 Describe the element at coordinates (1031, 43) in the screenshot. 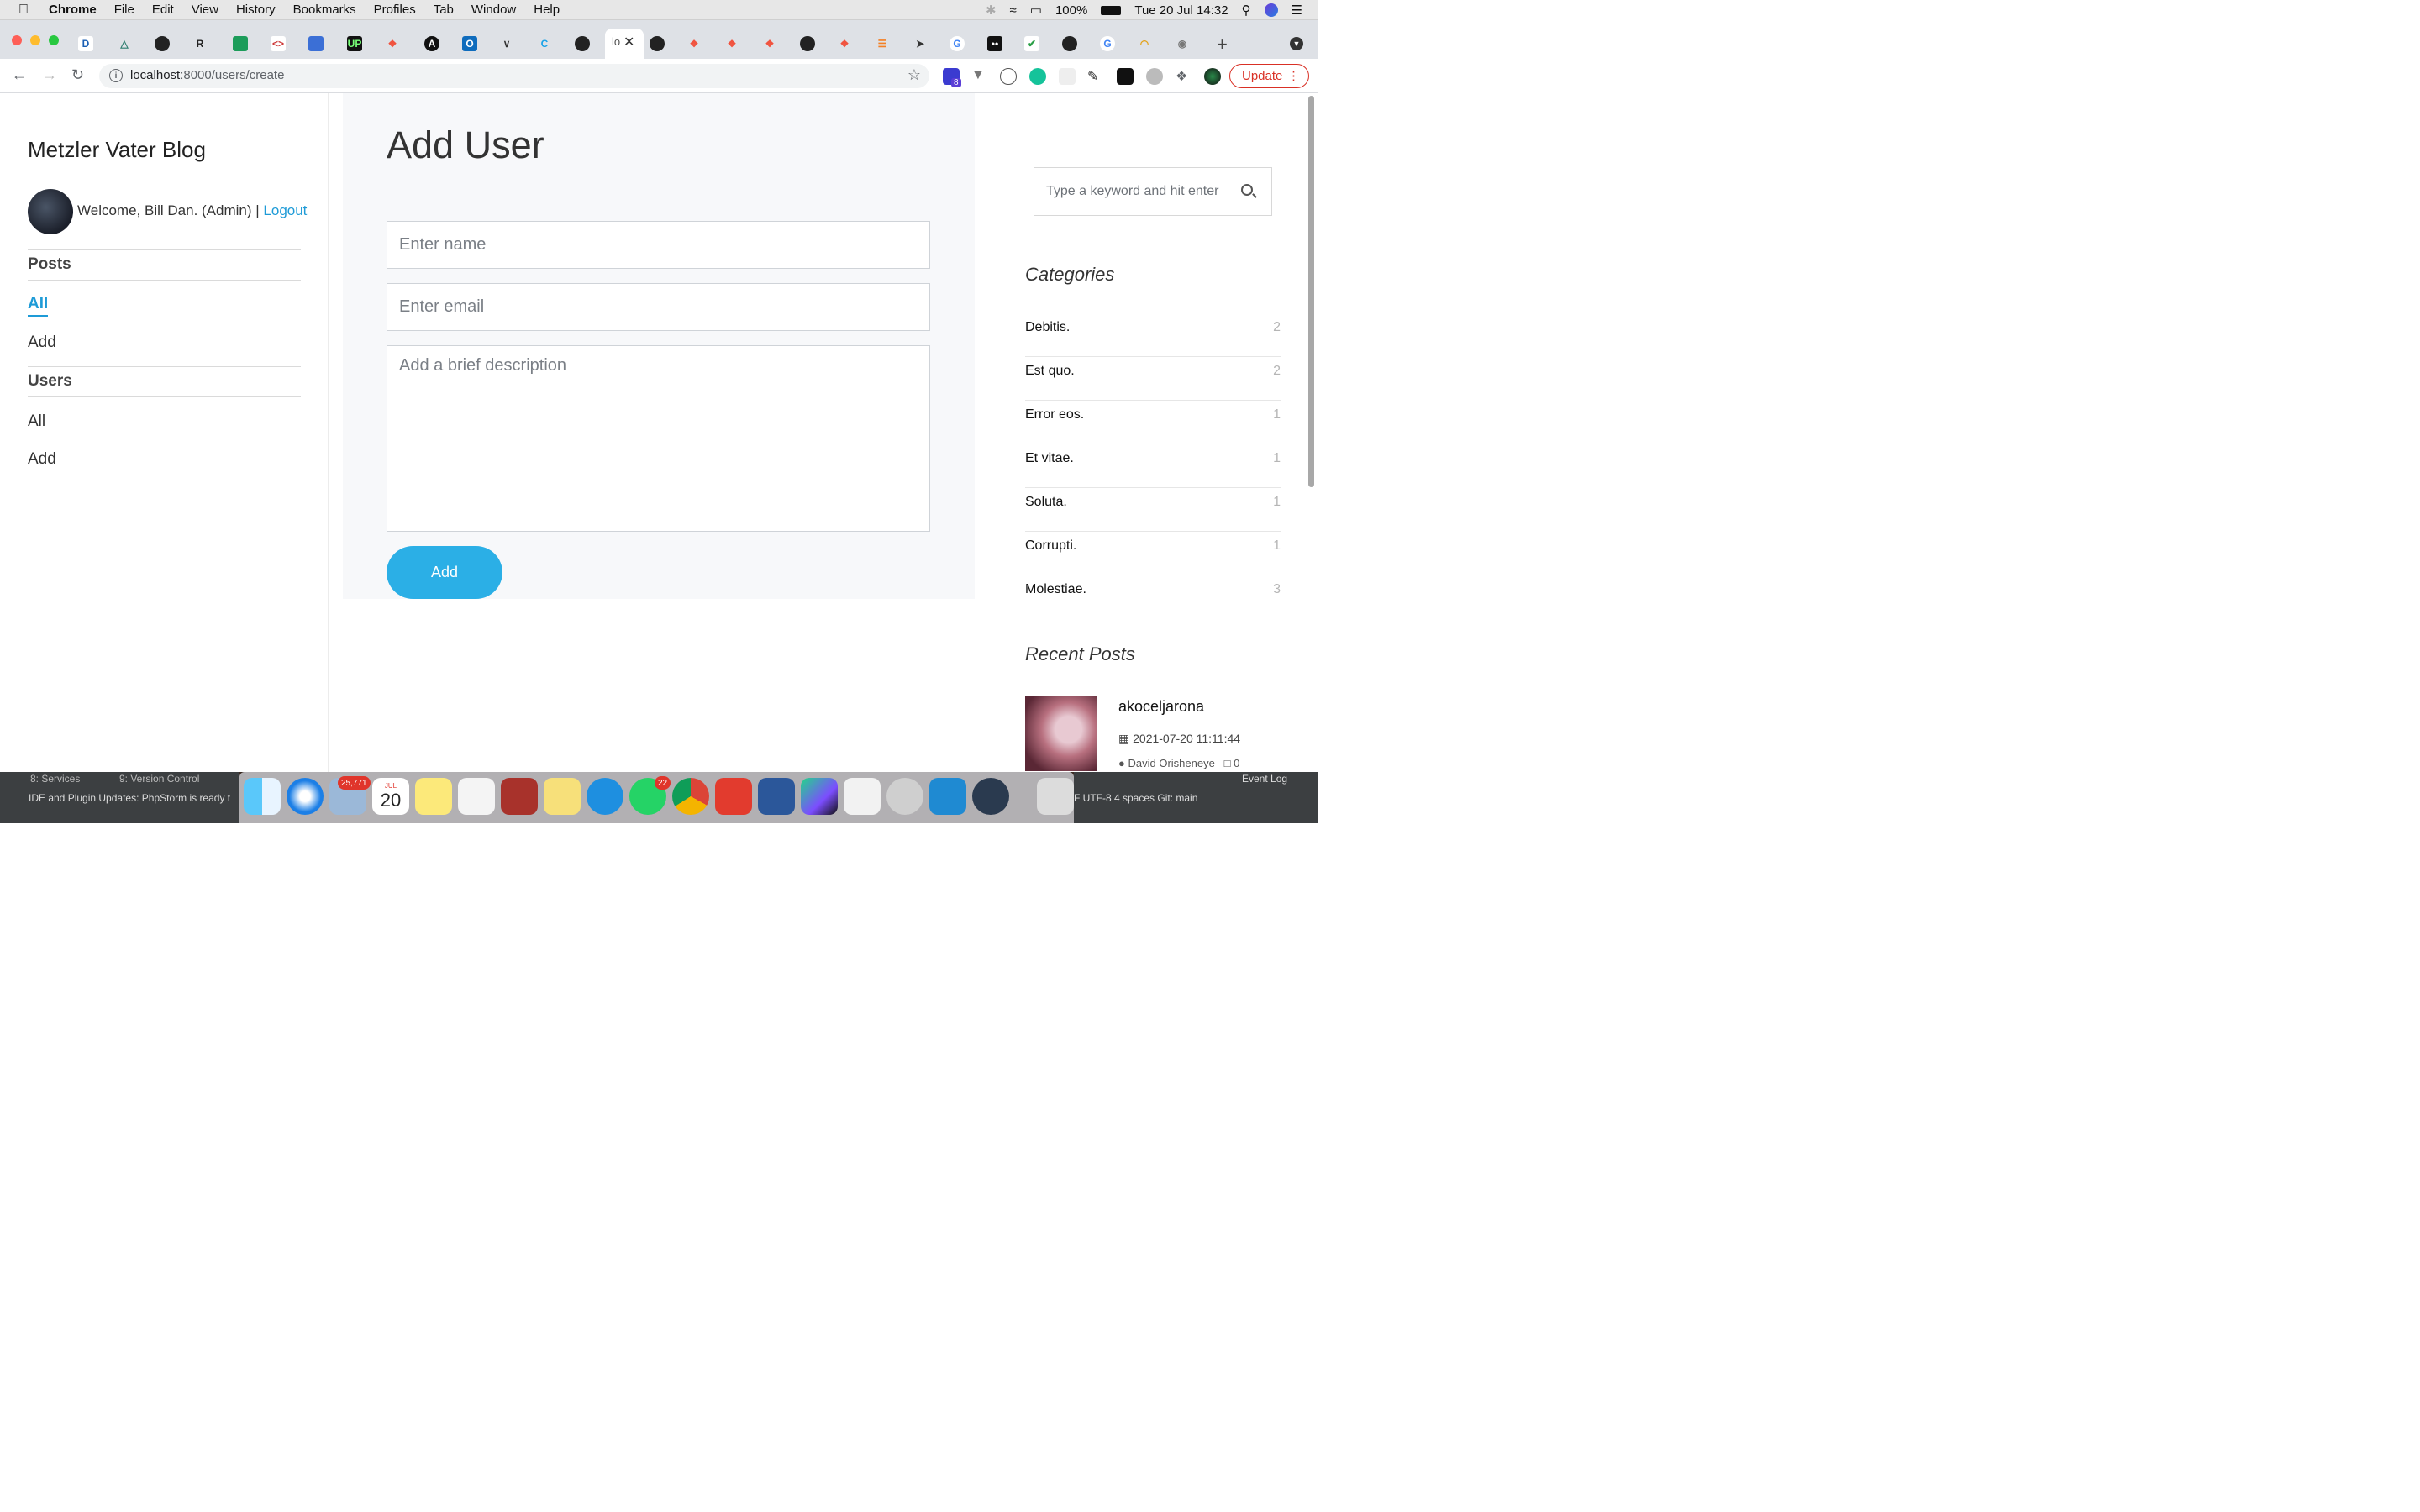

I see `tab-favicon-check: ✔` at that location.